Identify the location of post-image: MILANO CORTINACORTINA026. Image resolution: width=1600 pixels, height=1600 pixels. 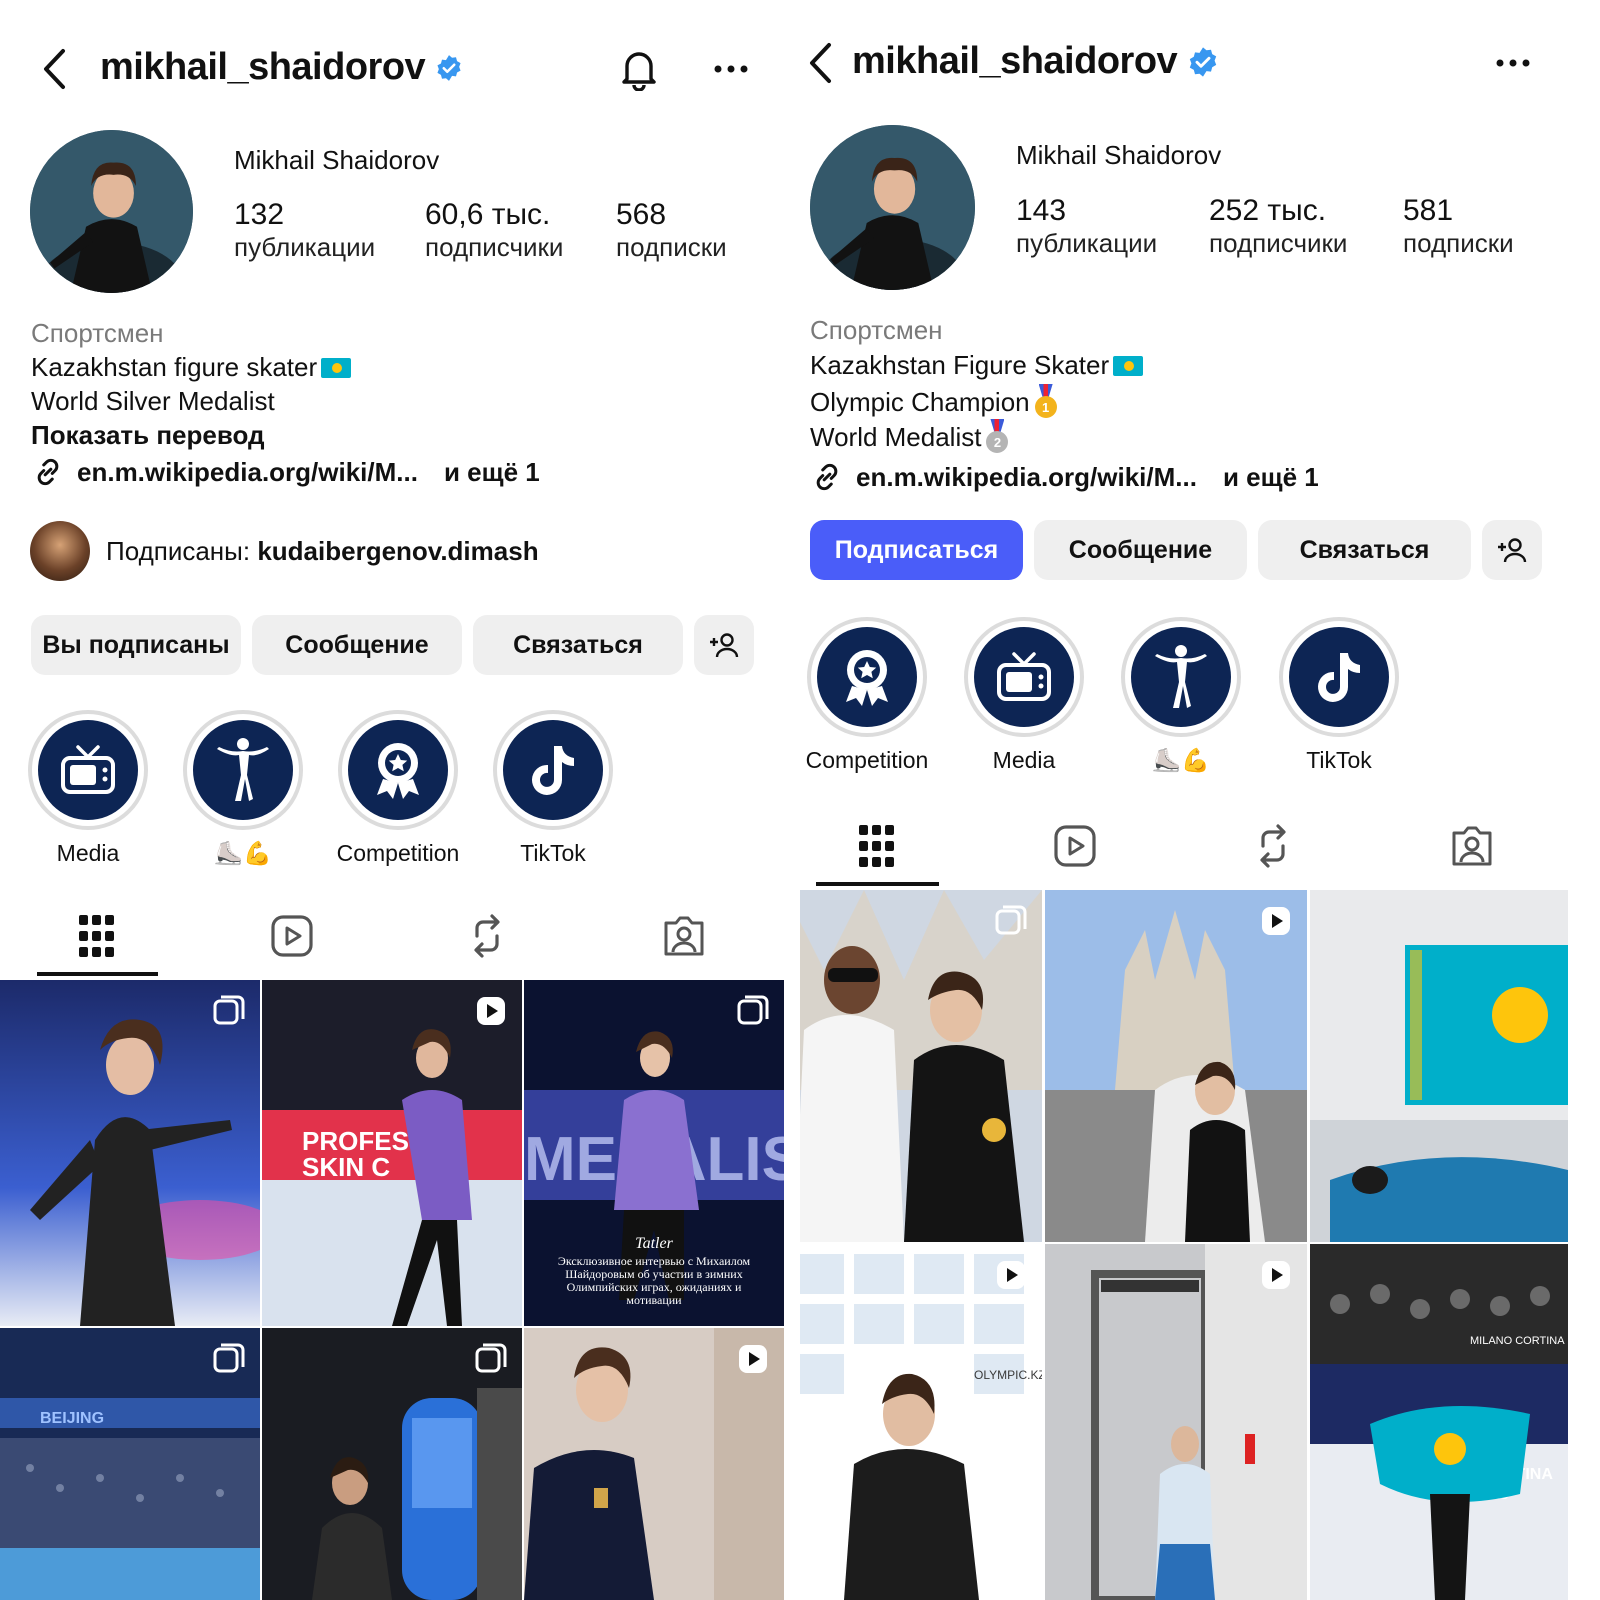
(1439, 1422).